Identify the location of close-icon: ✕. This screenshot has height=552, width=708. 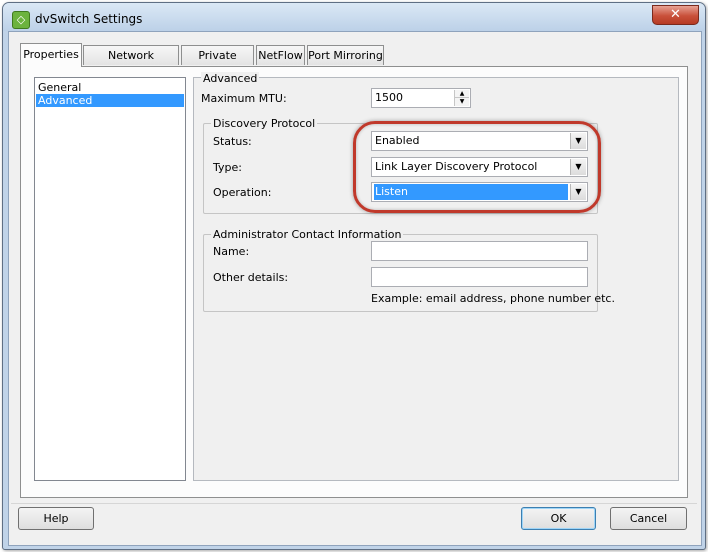
(675, 14).